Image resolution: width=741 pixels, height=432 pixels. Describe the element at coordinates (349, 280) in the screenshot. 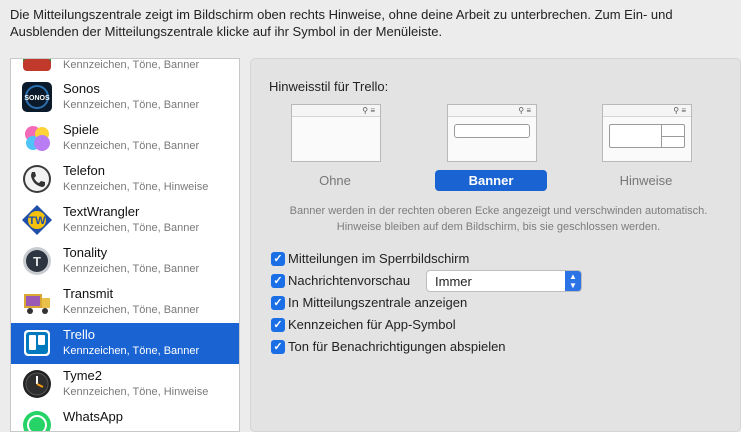

I see `message-preview-label: Nachrichtenvorschau` at that location.